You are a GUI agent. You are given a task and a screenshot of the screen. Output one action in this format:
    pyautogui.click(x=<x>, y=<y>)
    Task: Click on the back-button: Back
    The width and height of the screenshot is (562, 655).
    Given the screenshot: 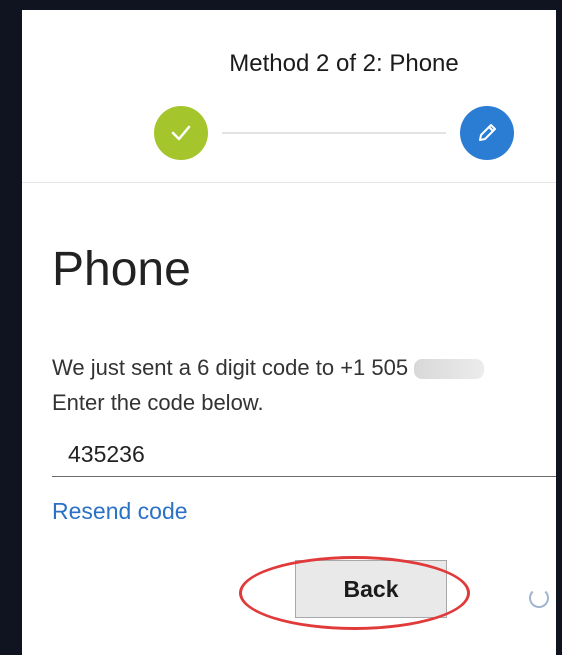 What is the action you would take?
    pyautogui.click(x=371, y=589)
    